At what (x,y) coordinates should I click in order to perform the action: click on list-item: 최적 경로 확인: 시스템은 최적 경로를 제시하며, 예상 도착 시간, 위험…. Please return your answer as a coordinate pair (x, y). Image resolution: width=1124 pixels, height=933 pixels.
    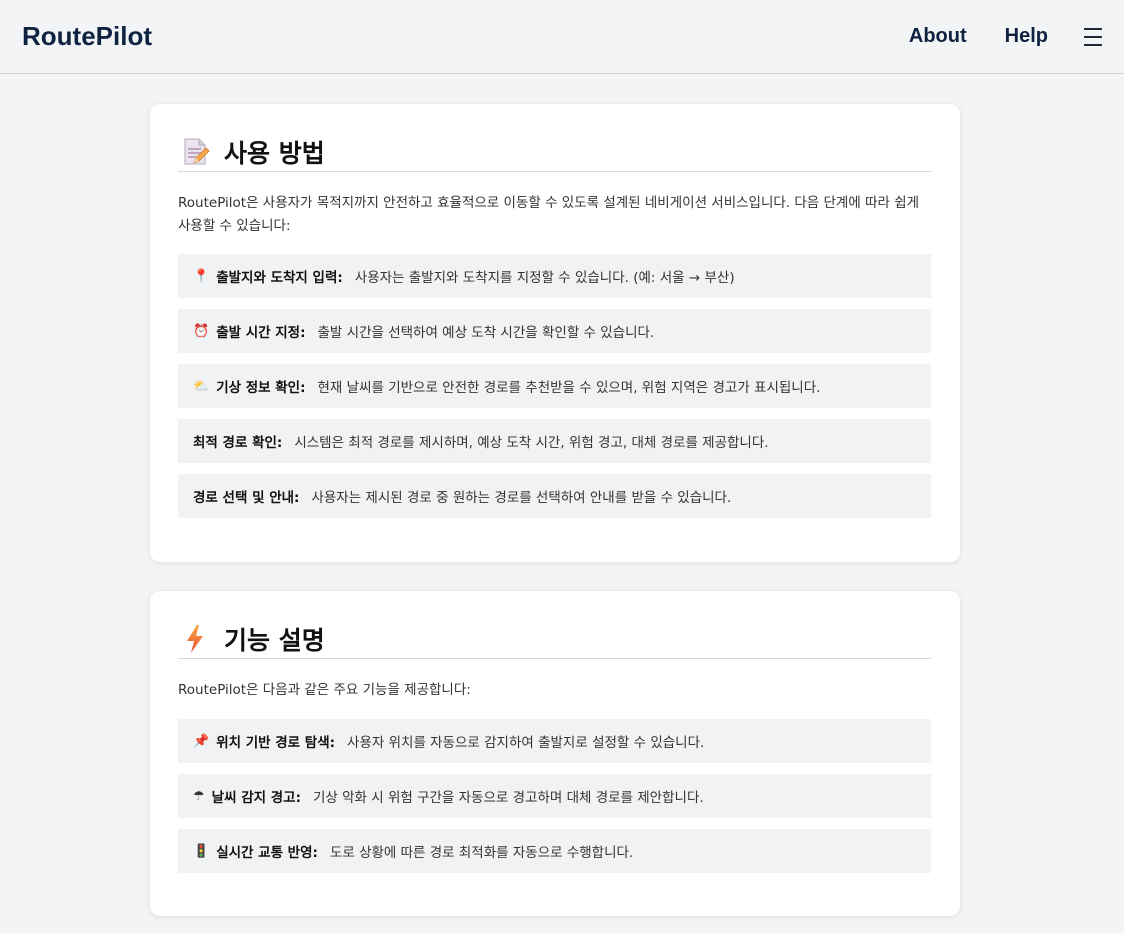
    Looking at the image, I should click on (554, 441).